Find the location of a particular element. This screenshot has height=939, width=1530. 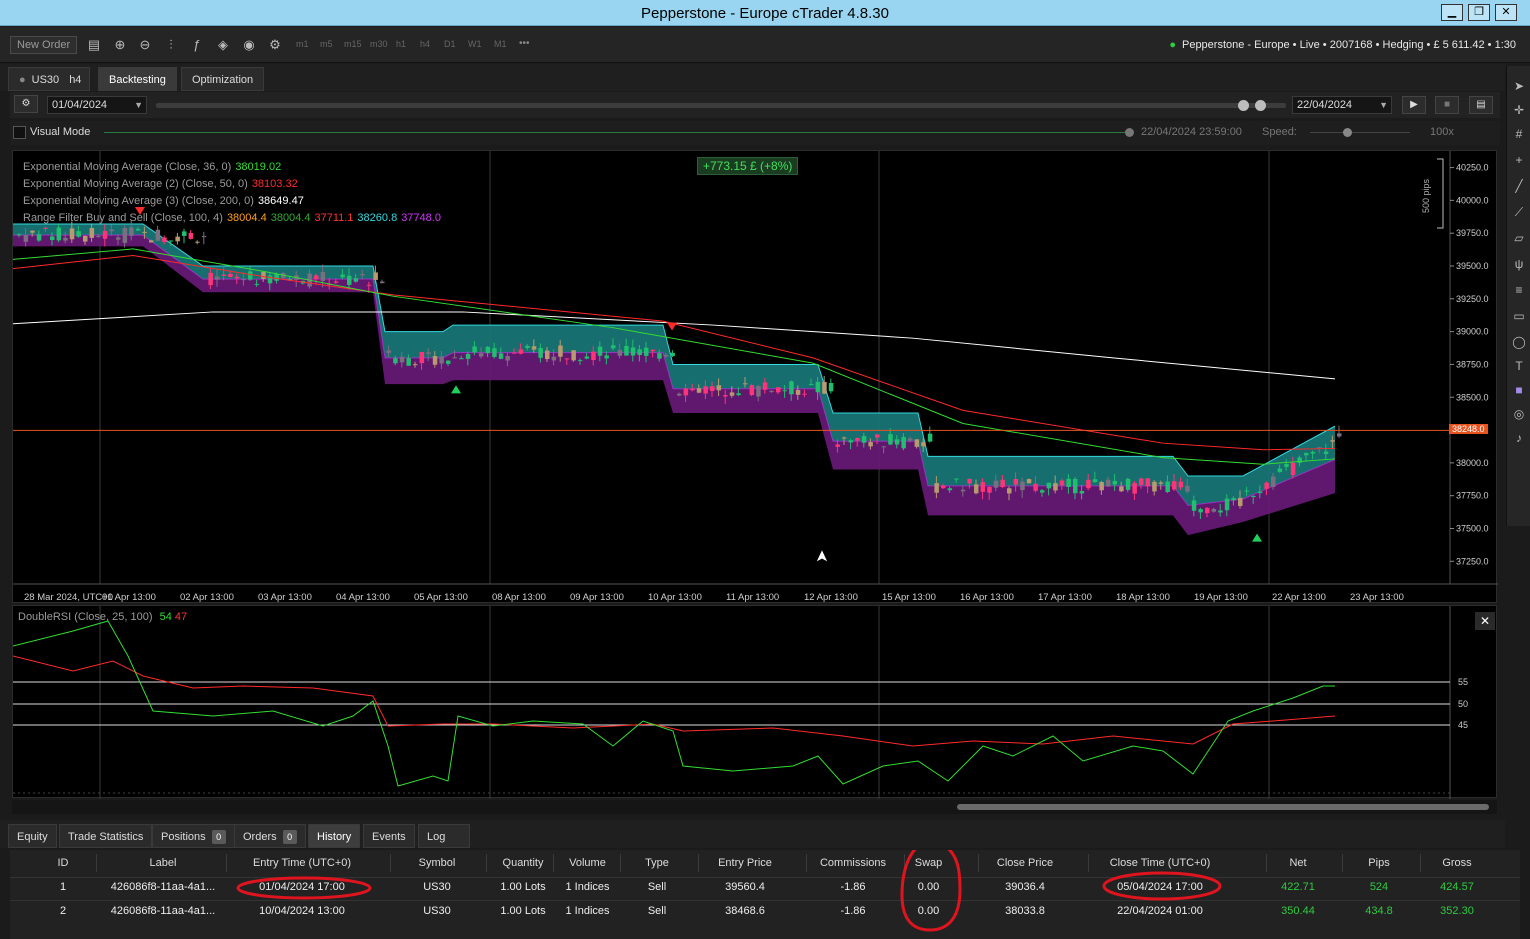

tab-symbol: ● US30 h4 is located at coordinates (49, 79).